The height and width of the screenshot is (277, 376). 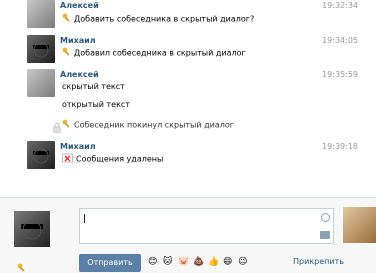 What do you see at coordinates (340, 74) in the screenshot?
I see `message-time: 19:35:59` at bounding box center [340, 74].